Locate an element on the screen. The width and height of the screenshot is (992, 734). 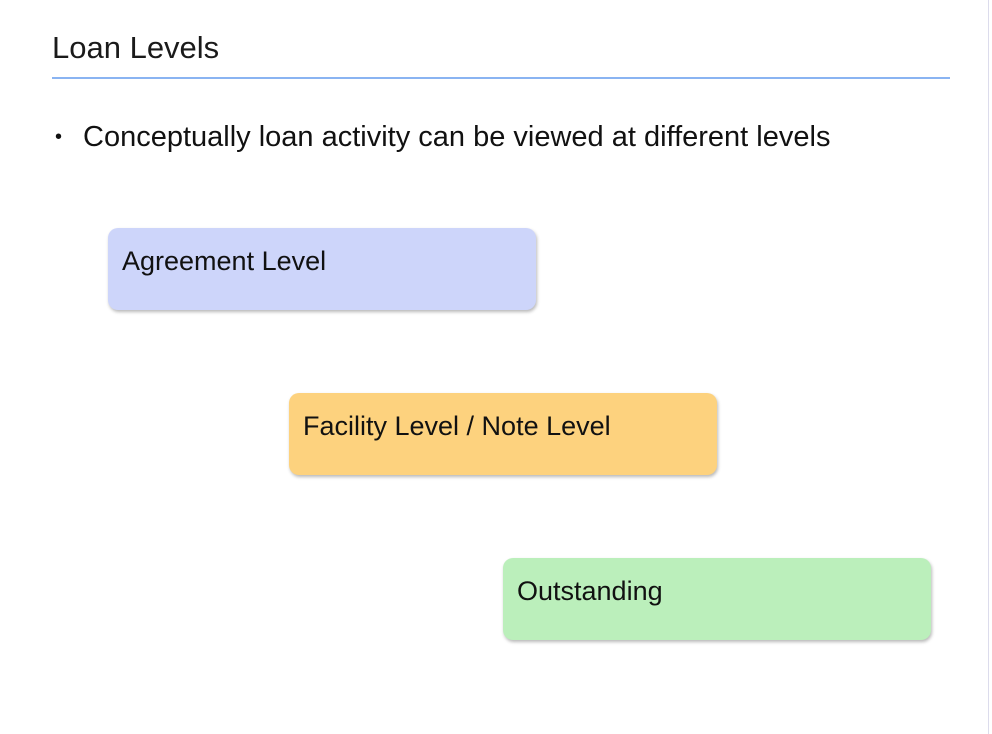
outstanding-box: Outstanding is located at coordinates (717, 599).